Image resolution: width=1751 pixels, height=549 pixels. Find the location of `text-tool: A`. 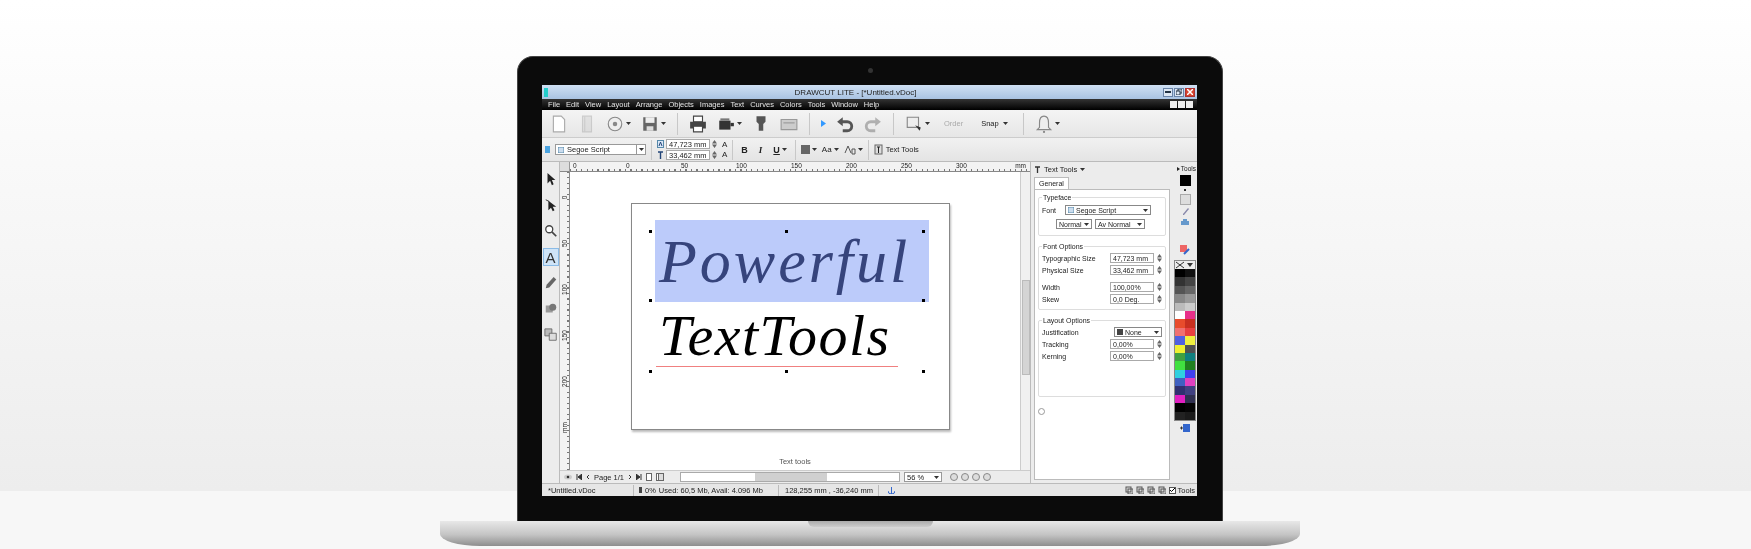

text-tool: A is located at coordinates (550, 257).